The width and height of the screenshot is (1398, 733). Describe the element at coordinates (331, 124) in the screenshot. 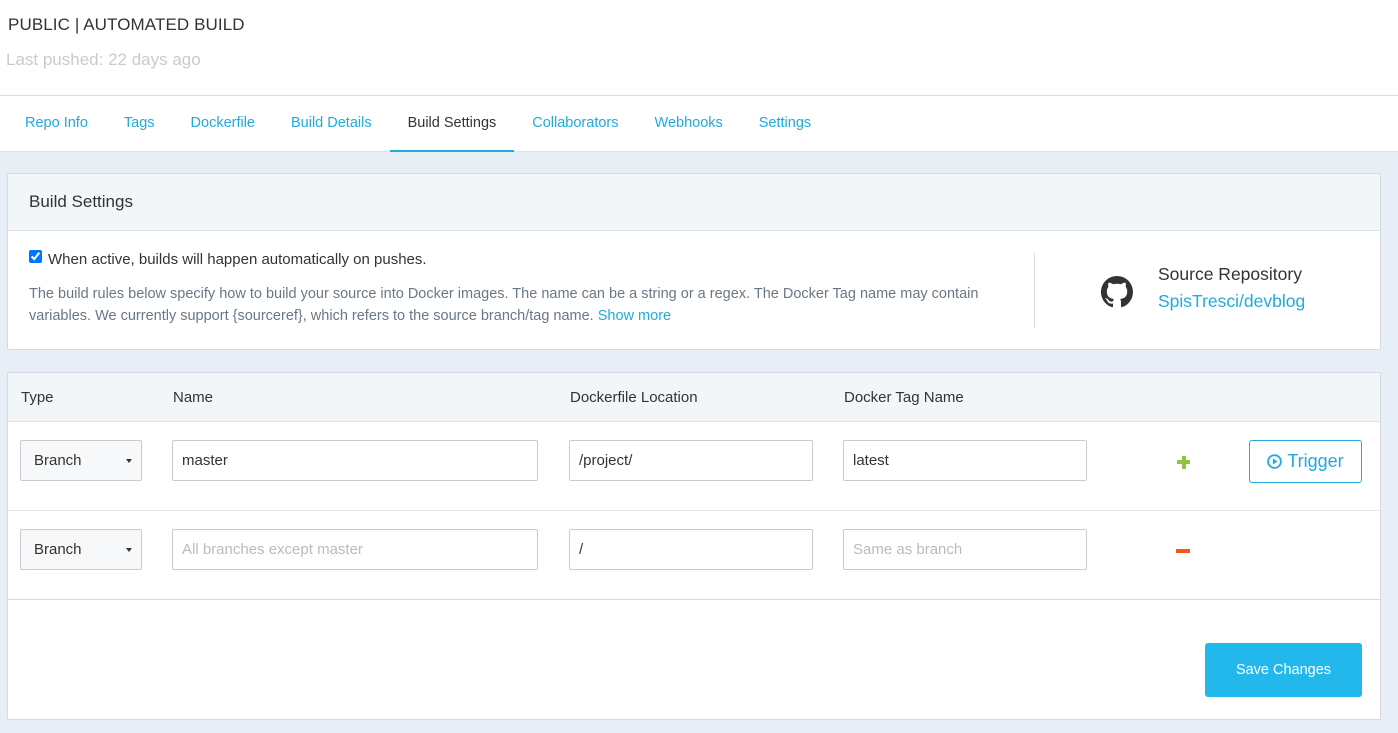

I see `tab-build-details: Build Details` at that location.